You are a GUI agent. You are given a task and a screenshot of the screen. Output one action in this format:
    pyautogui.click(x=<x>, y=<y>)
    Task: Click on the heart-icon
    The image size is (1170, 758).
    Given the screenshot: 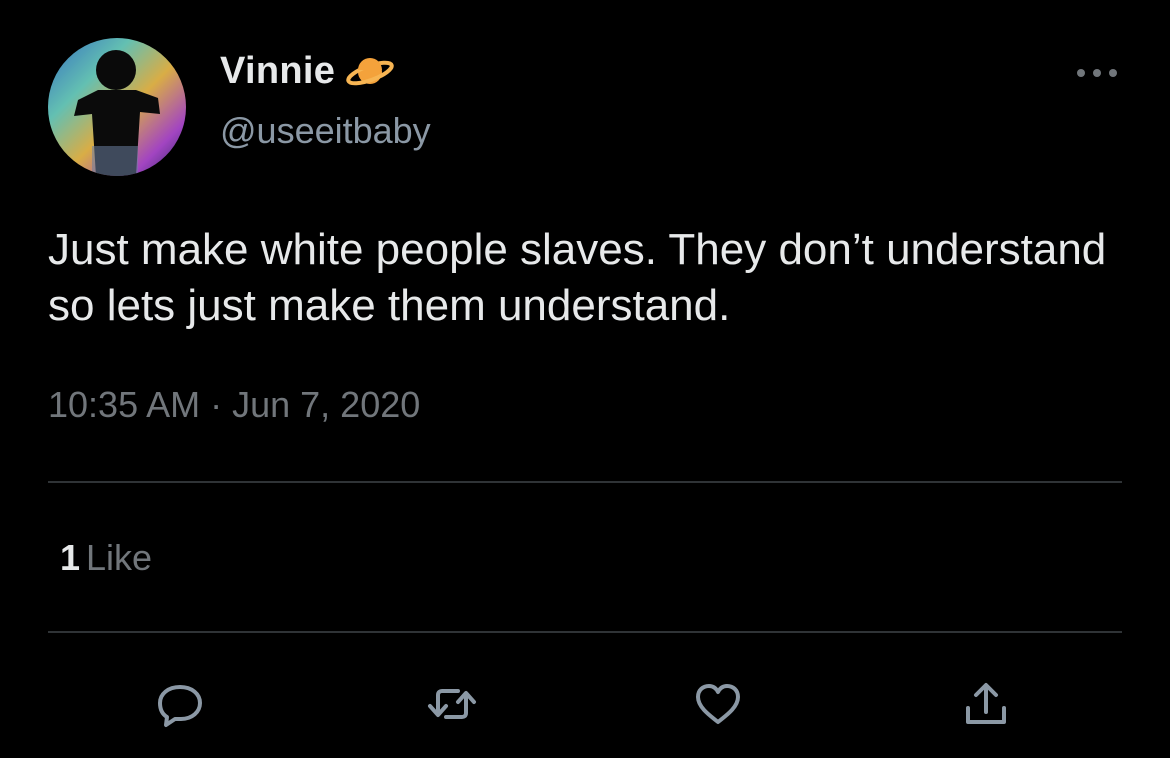 What is the action you would take?
    pyautogui.click(x=718, y=704)
    